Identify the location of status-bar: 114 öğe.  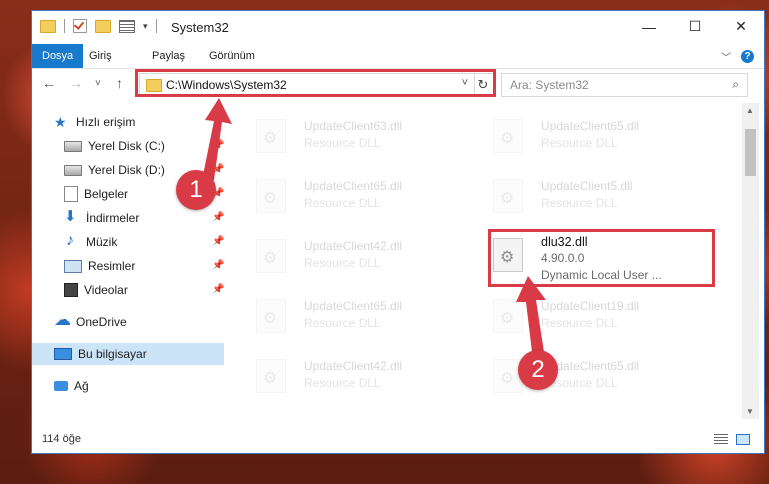
(398, 440).